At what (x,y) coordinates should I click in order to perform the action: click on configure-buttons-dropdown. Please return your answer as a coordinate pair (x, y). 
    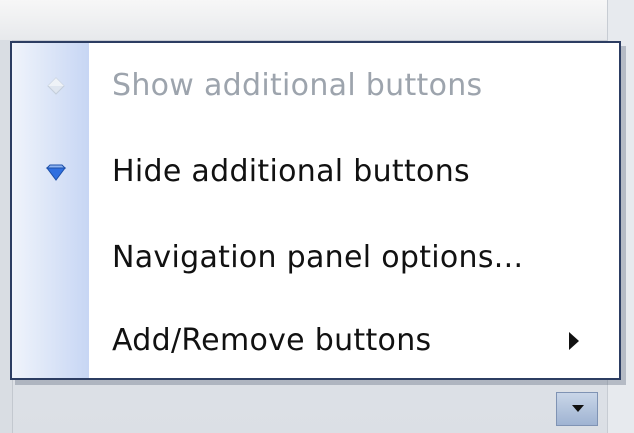
    Looking at the image, I should click on (577, 409).